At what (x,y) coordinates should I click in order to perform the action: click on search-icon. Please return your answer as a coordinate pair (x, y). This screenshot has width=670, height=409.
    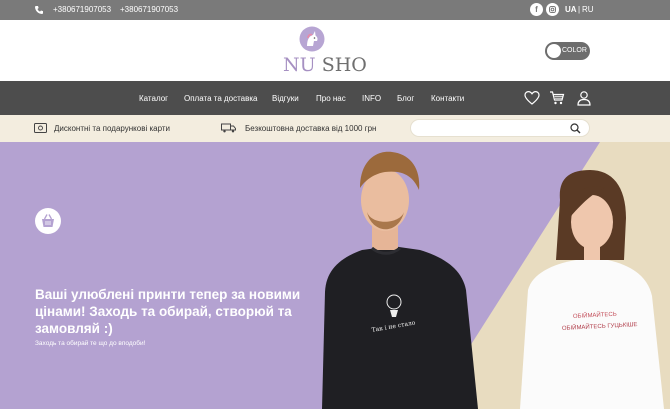
    Looking at the image, I should click on (575, 128).